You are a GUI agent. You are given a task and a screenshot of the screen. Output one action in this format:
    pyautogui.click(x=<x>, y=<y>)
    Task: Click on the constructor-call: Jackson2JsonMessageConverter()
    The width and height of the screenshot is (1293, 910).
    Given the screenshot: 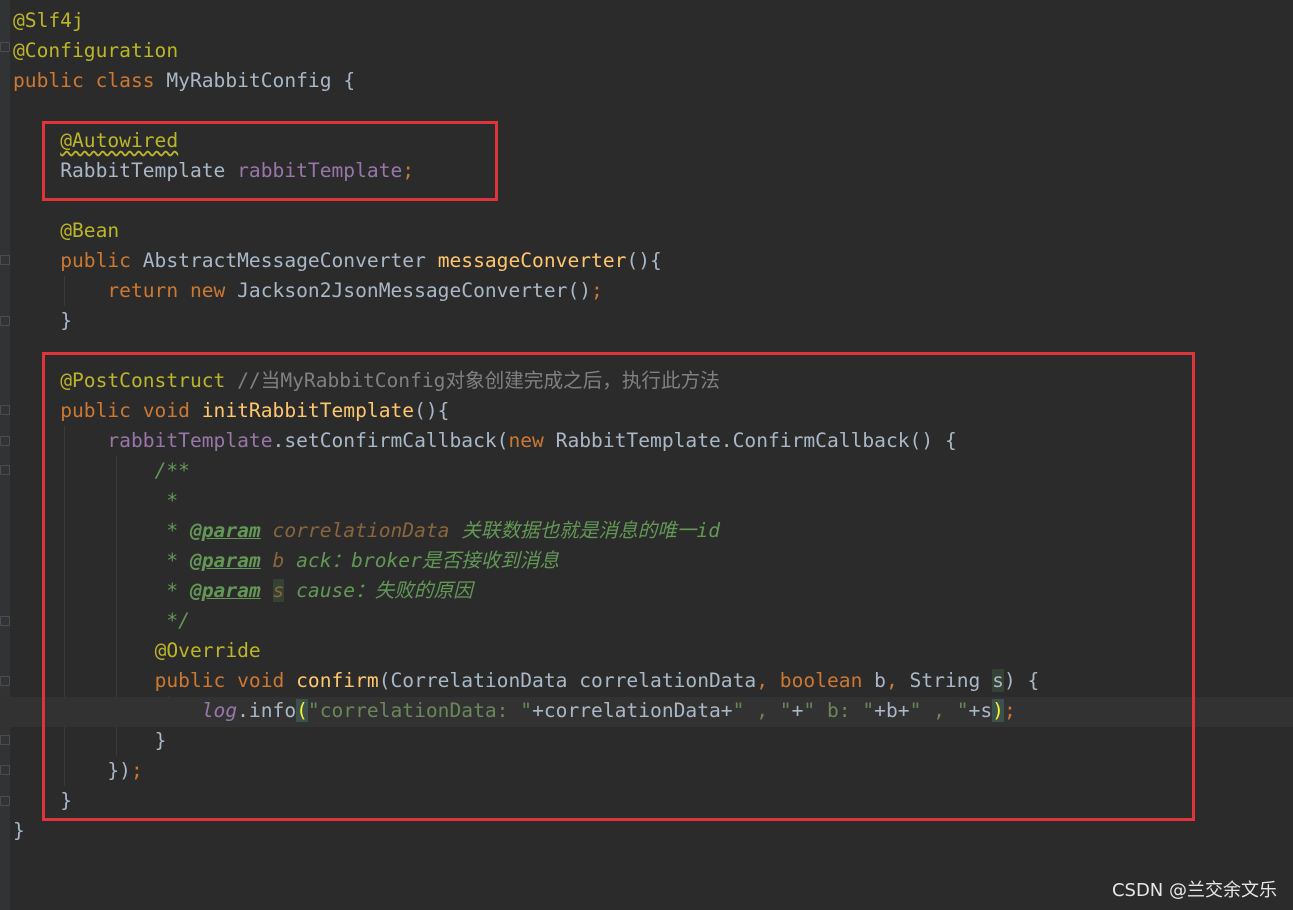 What is the action you would take?
    pyautogui.click(x=414, y=290)
    